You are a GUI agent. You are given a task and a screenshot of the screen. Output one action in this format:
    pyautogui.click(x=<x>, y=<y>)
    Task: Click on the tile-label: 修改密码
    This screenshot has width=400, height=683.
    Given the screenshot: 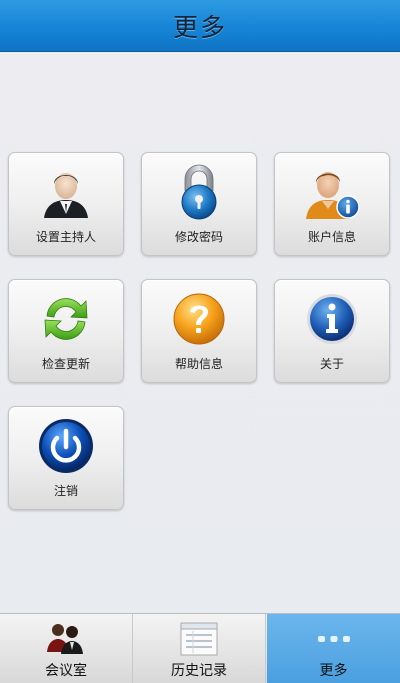 What is the action you would take?
    pyautogui.click(x=198, y=237)
    